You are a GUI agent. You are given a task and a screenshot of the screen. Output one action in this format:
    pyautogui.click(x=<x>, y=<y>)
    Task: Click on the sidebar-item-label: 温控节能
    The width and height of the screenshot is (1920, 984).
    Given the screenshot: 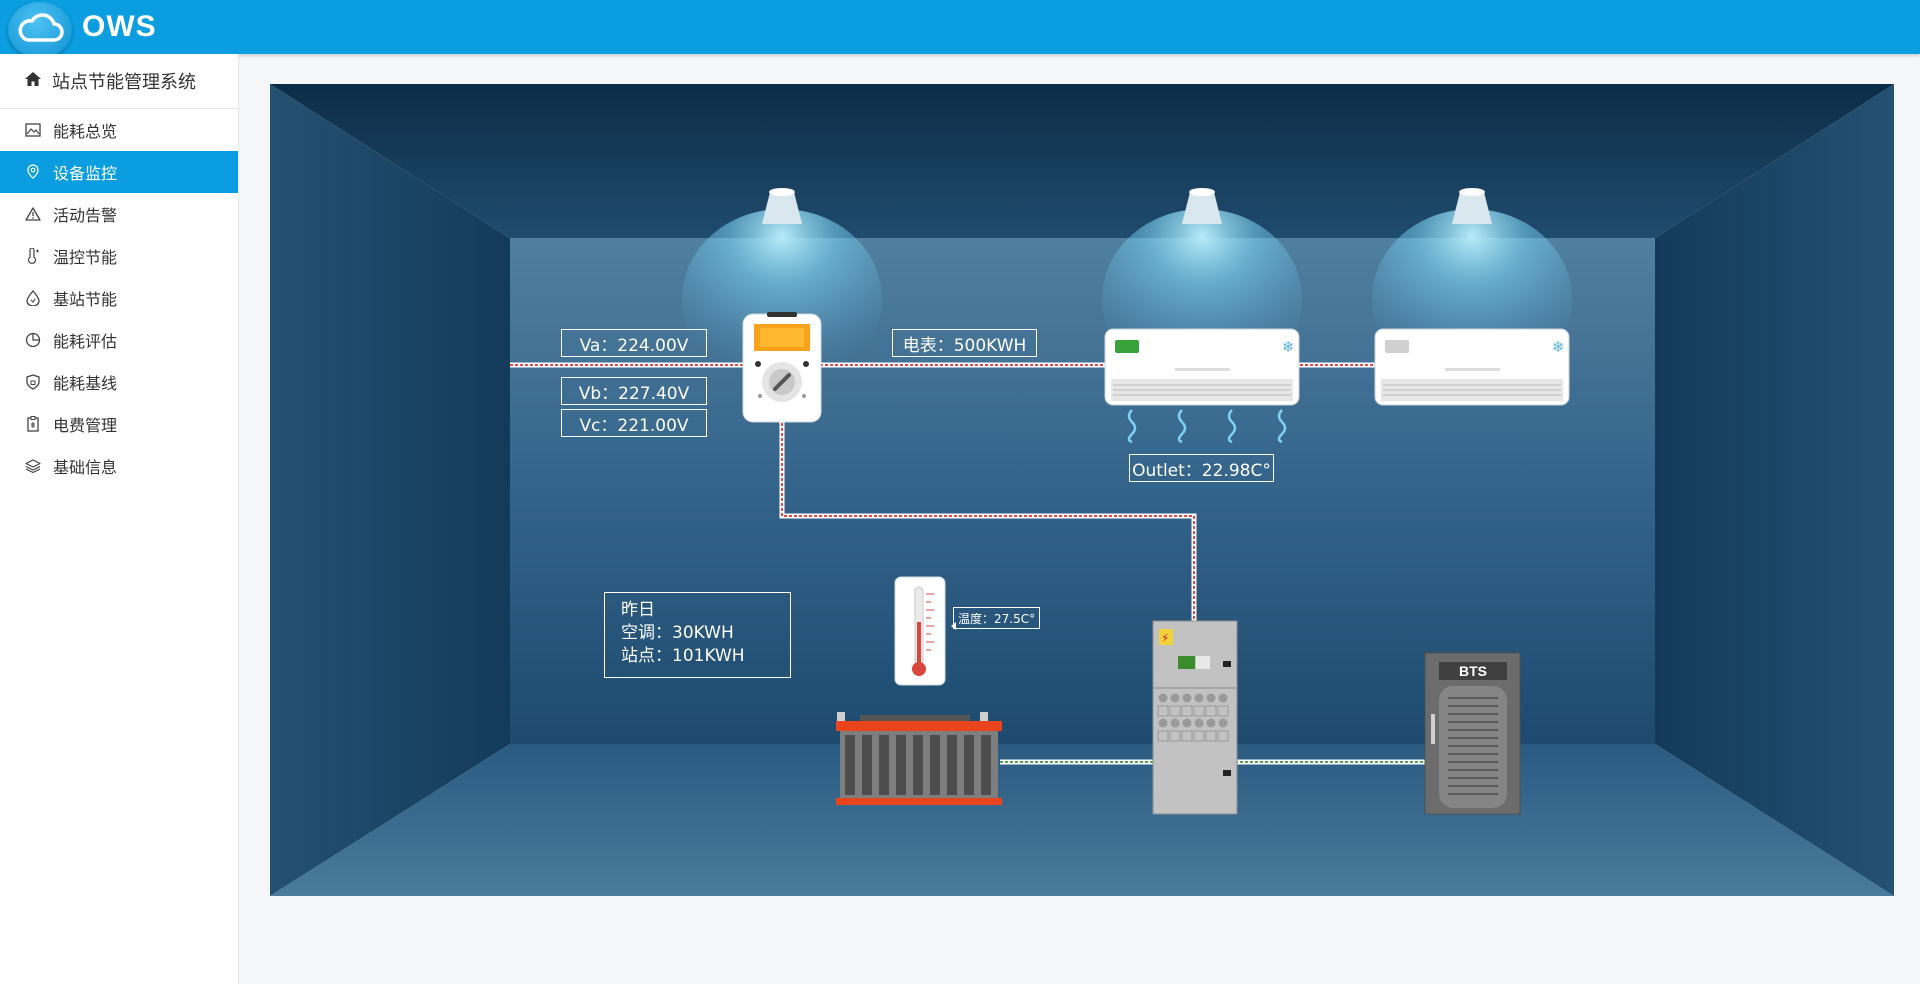 What is the action you would take?
    pyautogui.click(x=85, y=257)
    